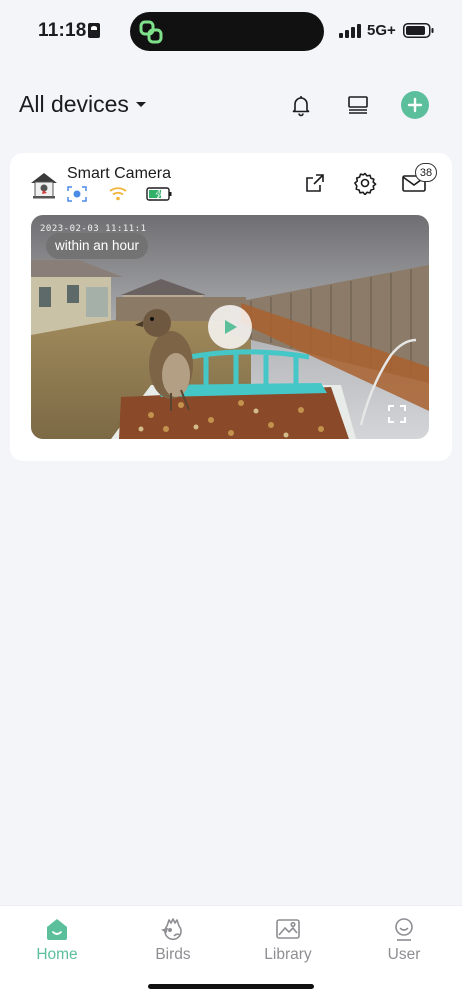  I want to click on device-name: Smart Camera, so click(119, 173).